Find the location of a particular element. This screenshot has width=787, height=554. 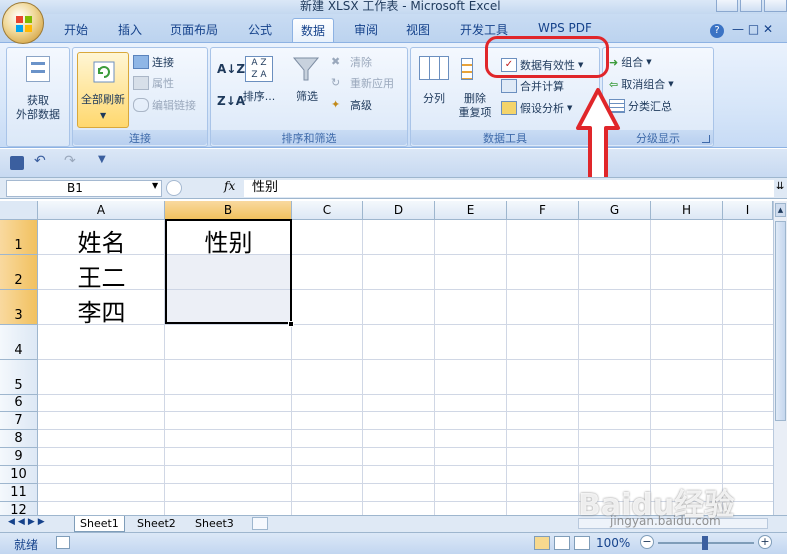

column-header-a: A is located at coordinates (101, 210).